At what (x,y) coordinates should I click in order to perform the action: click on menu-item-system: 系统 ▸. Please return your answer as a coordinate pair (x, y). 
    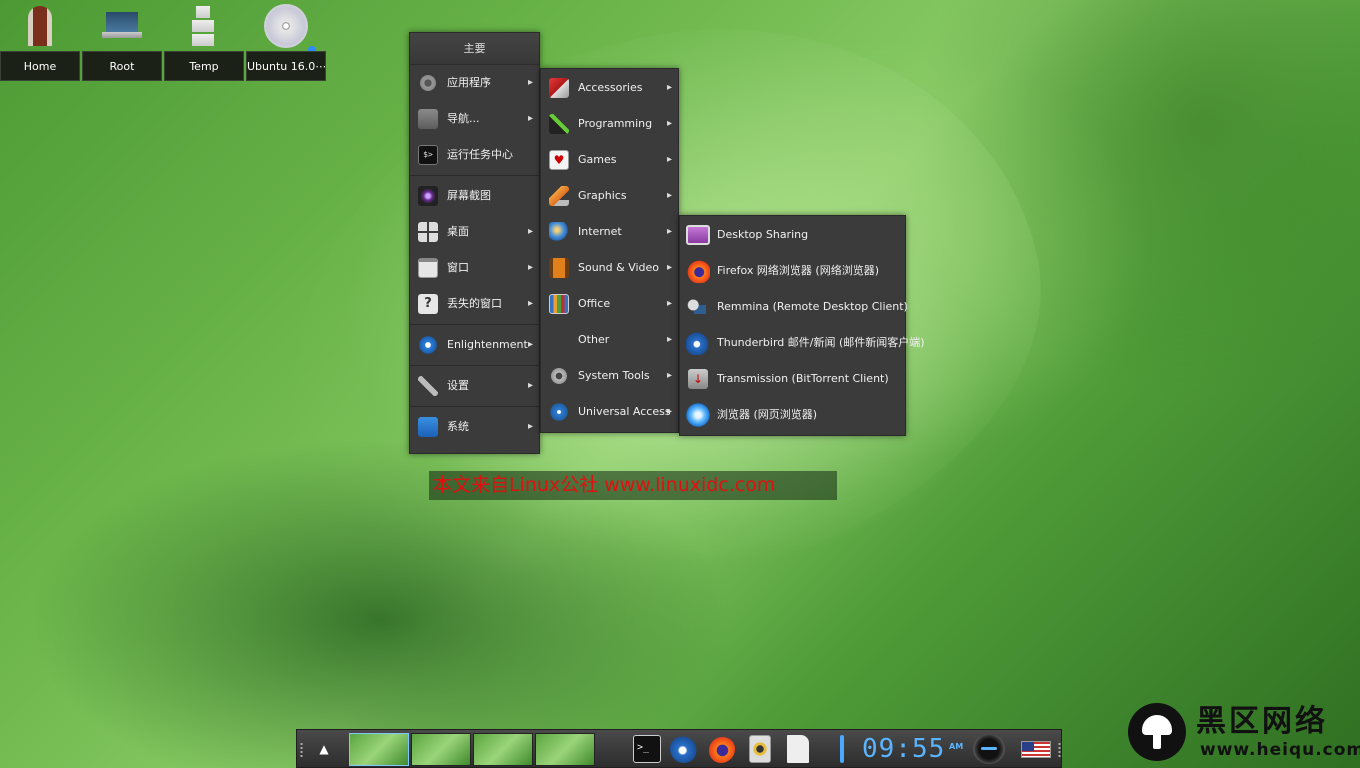
    Looking at the image, I should click on (474, 427).